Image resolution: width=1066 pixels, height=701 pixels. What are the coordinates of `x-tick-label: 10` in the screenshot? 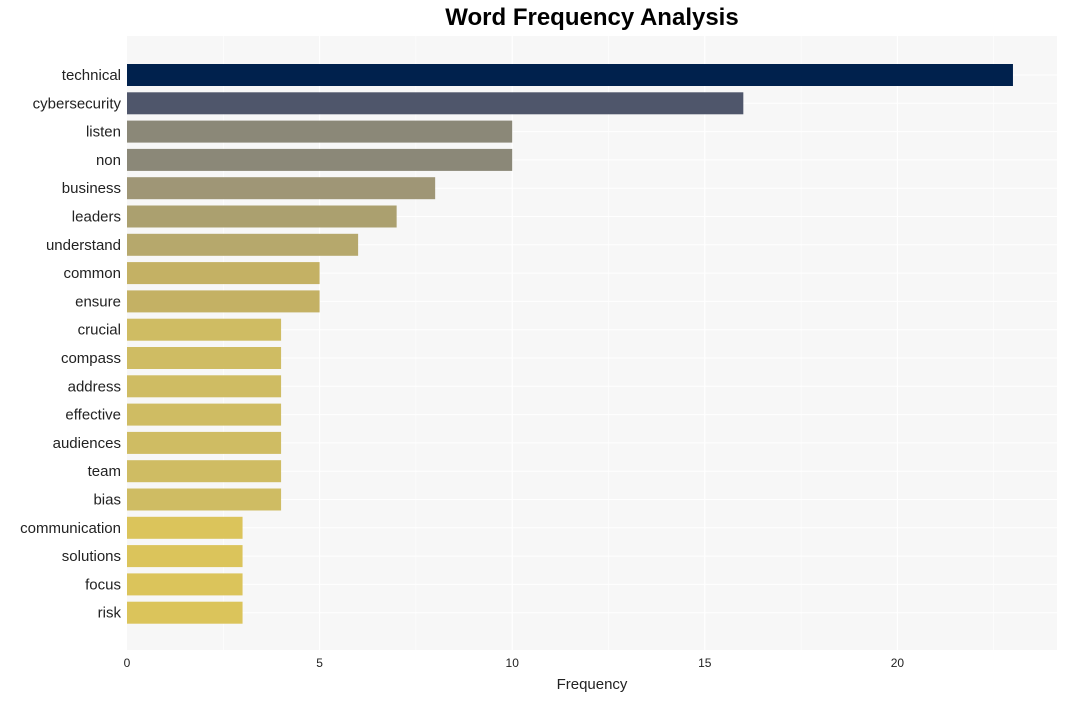 It's located at (513, 663).